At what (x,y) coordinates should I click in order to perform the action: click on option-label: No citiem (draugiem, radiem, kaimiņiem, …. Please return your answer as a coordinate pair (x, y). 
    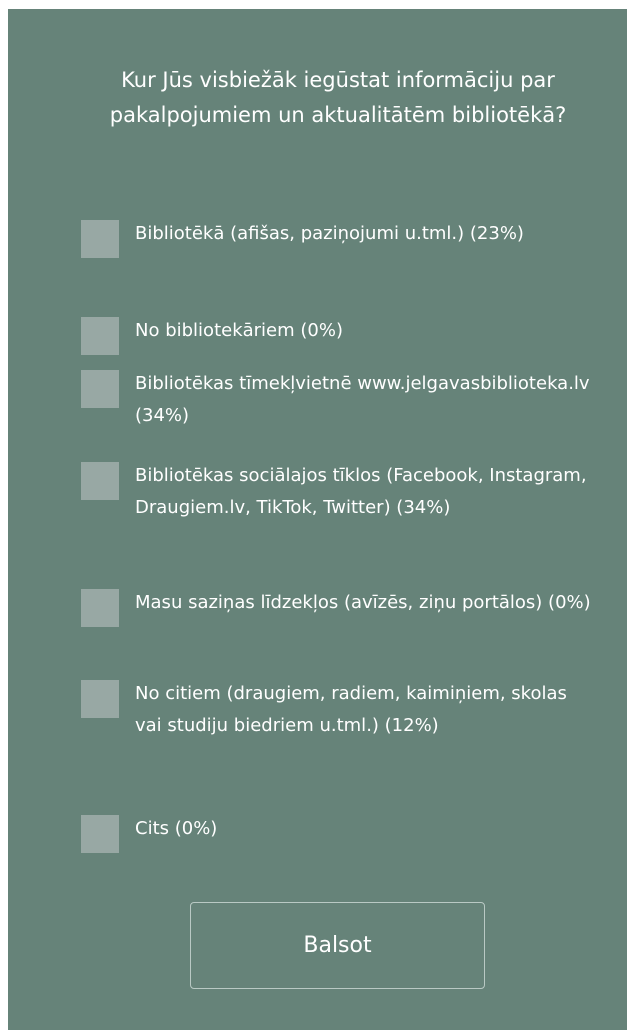
    Looking at the image, I should click on (365, 710).